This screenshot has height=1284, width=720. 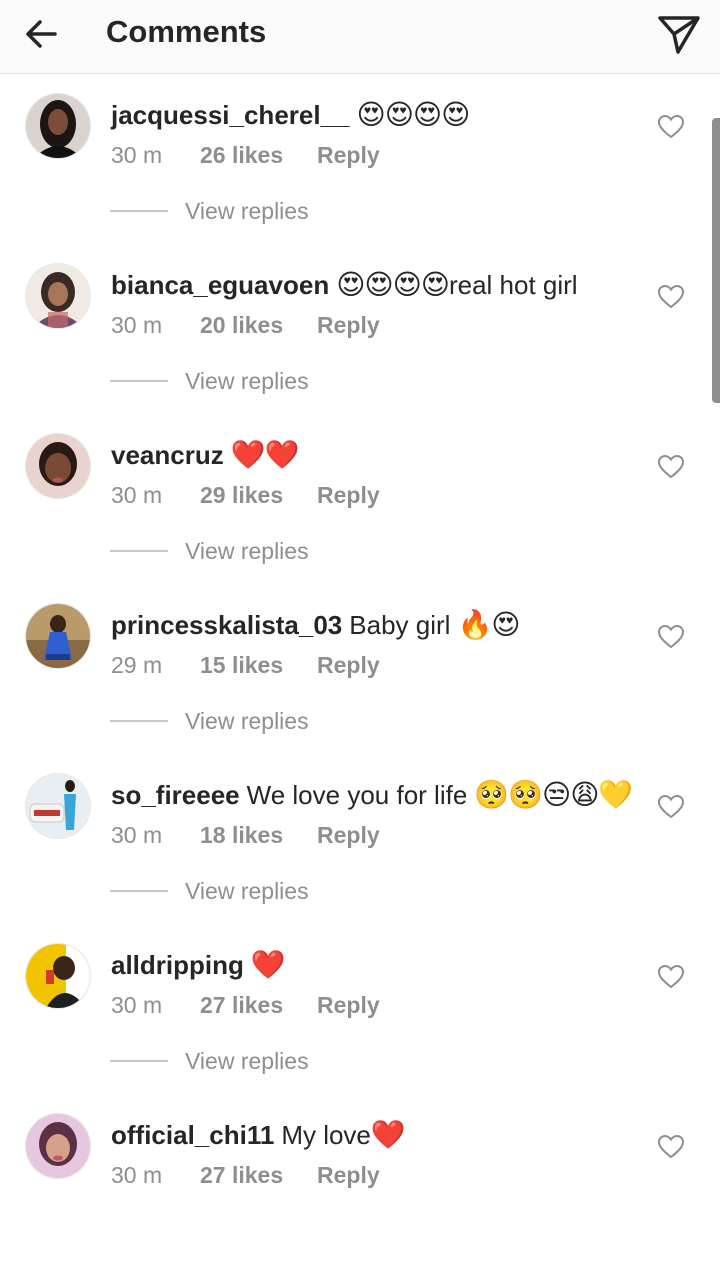 I want to click on comment-likes-count: 18 likes, so click(x=241, y=835).